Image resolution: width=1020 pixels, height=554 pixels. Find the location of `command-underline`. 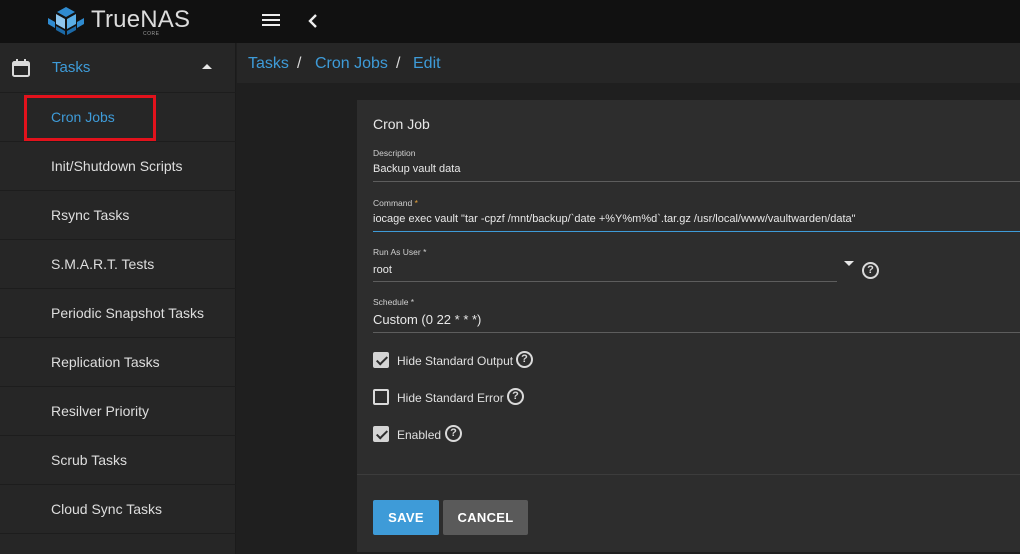

command-underline is located at coordinates (696, 231).